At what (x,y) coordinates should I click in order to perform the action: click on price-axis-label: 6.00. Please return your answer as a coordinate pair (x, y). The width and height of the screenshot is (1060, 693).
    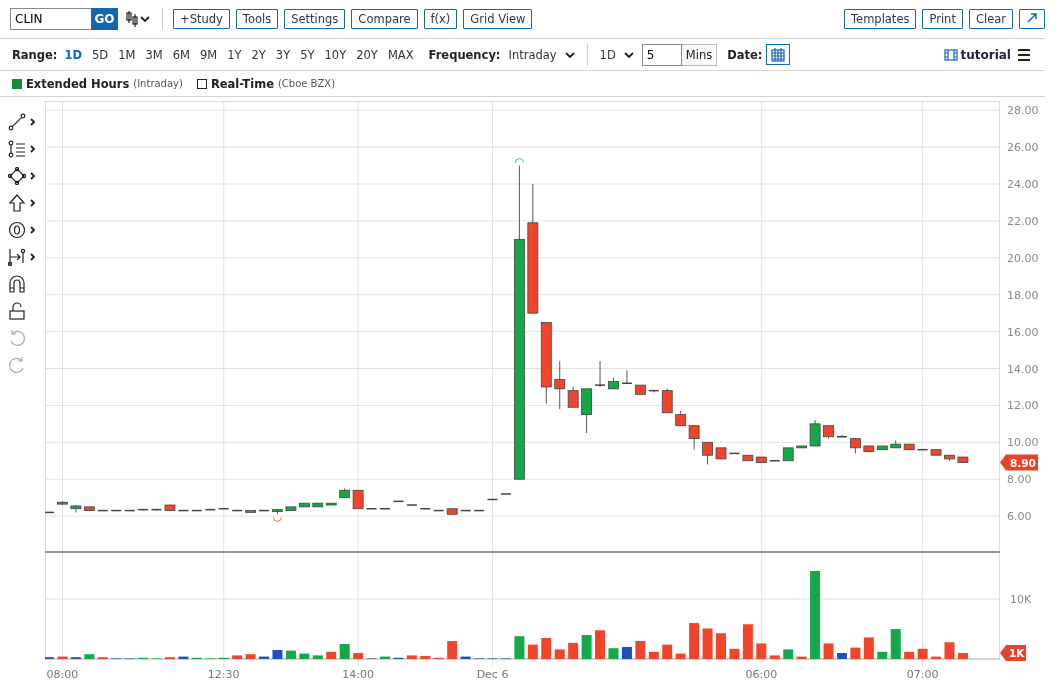
    Looking at the image, I should click on (1019, 517).